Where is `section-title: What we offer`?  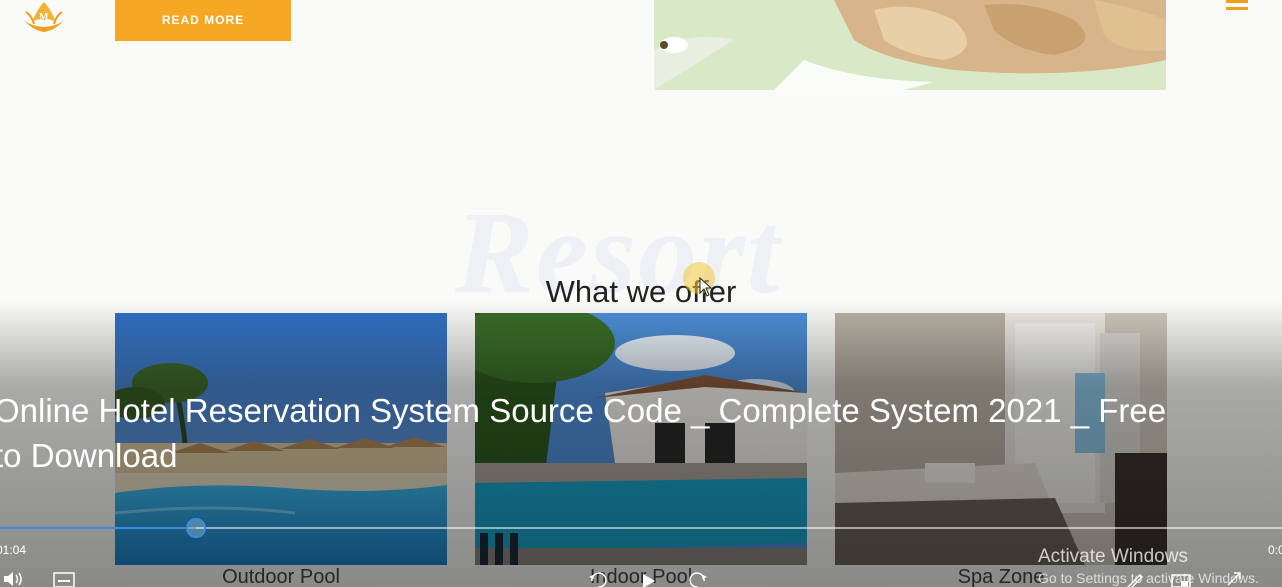 section-title: What we offer is located at coordinates (641, 291).